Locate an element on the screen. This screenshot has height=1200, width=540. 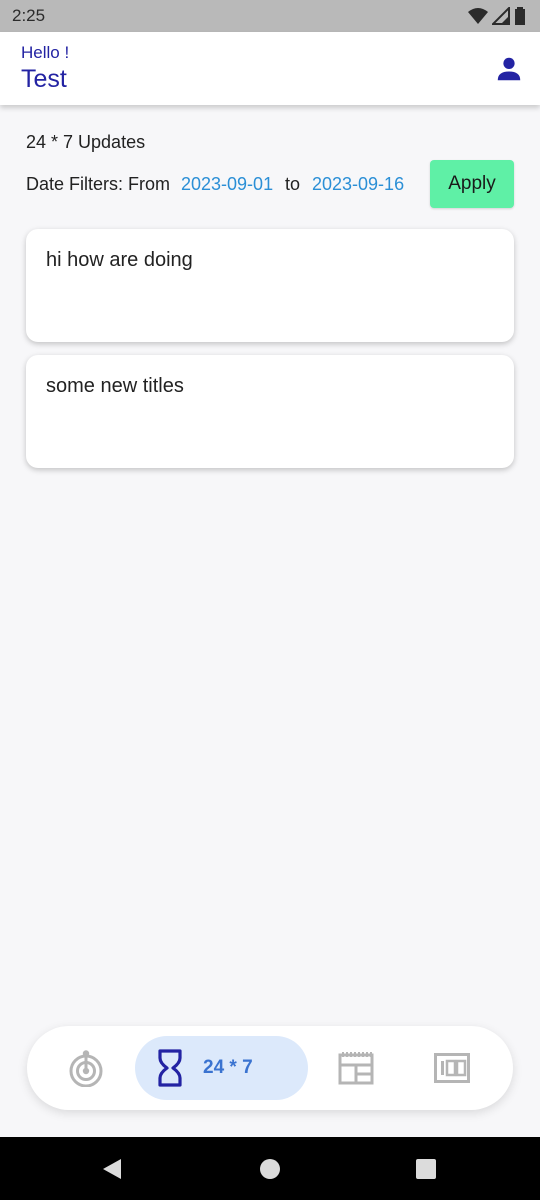
status-bar: 2:25 is located at coordinates (270, 16).